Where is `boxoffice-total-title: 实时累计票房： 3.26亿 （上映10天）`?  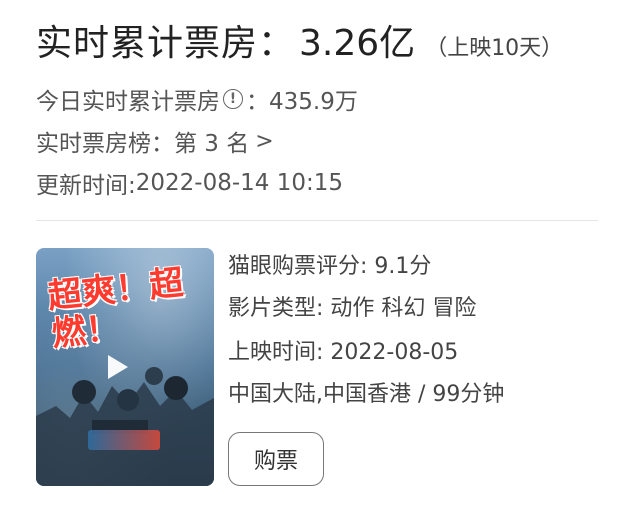 boxoffice-total-title: 实时累计票房： 3.26亿 （上映10天） is located at coordinates (299, 40).